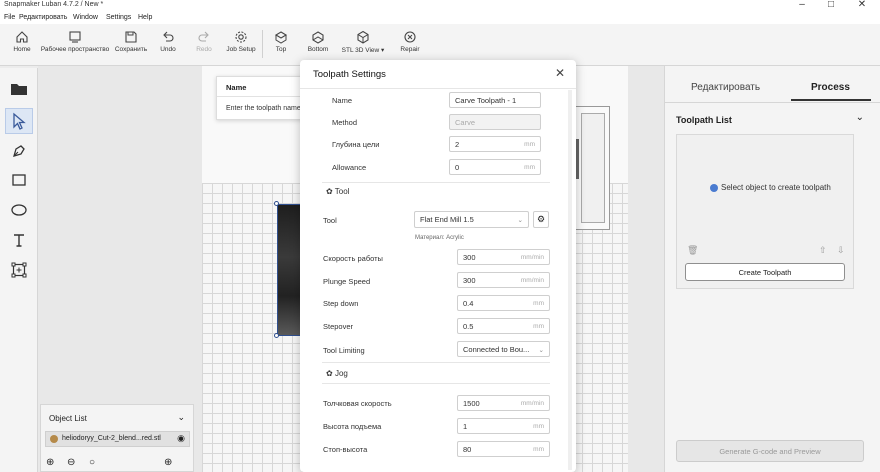 Image resolution: width=880 pixels, height=472 pixels. Describe the element at coordinates (19, 180) in the screenshot. I see `rectangle-tool-button` at that location.